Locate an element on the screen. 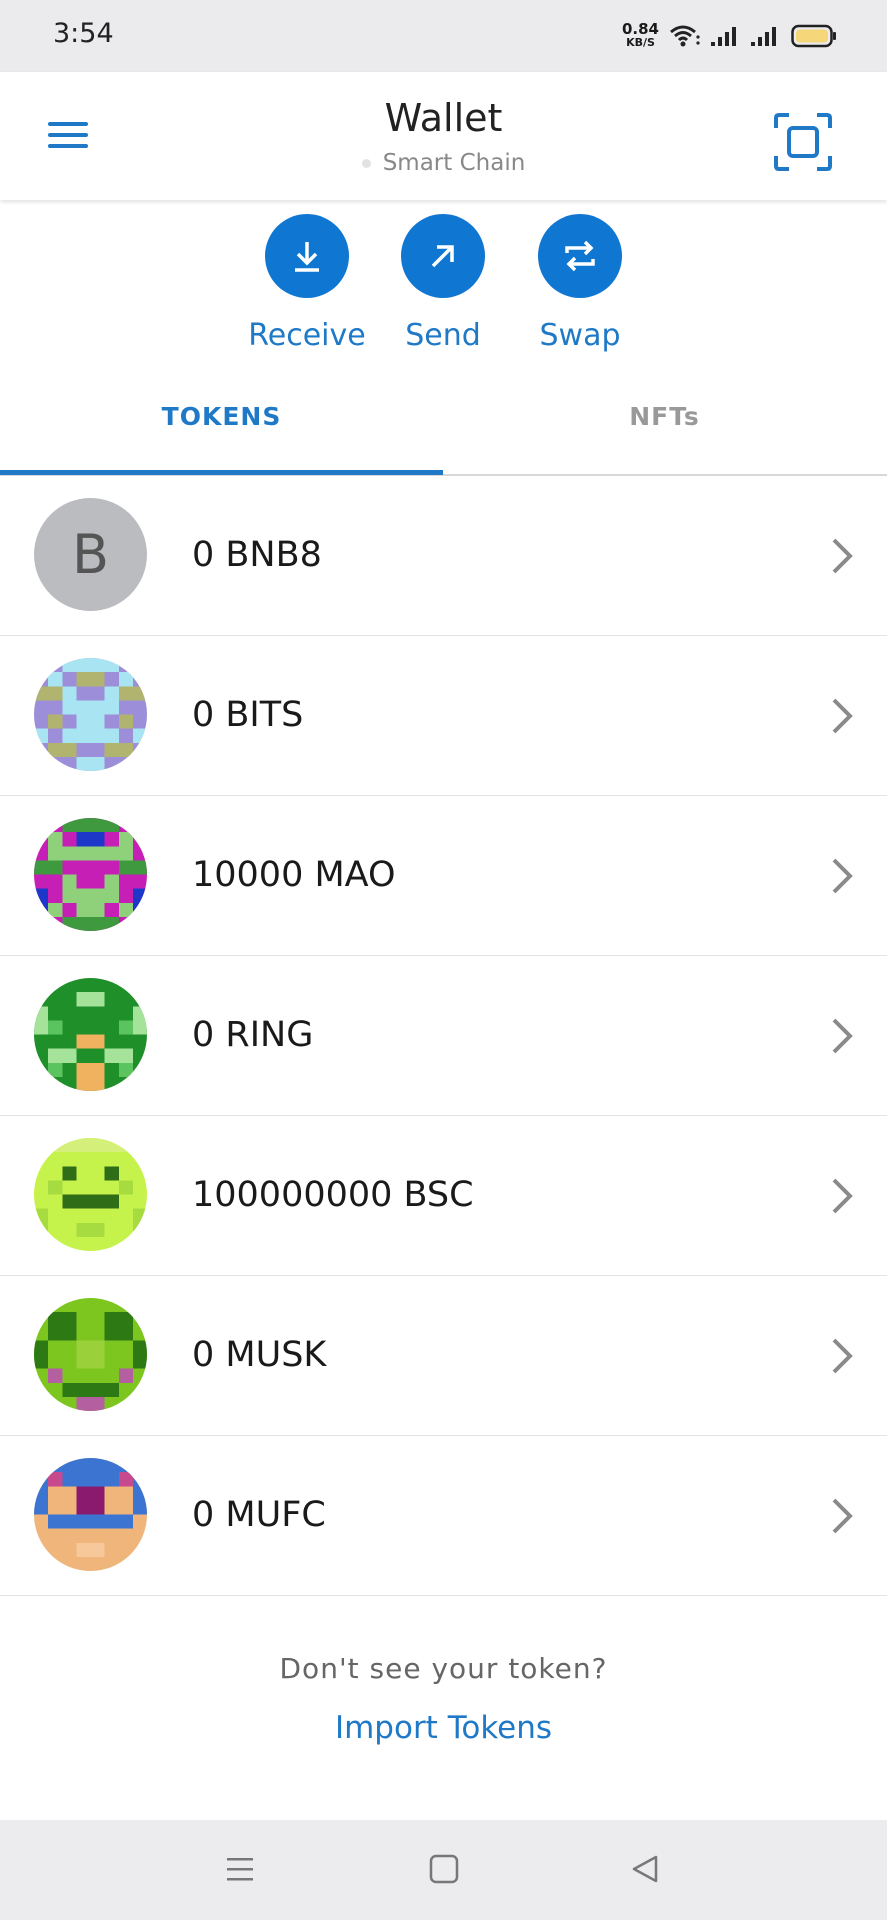 This screenshot has width=887, height=1920. app-header: Wallet Smart Chain is located at coordinates (443, 136).